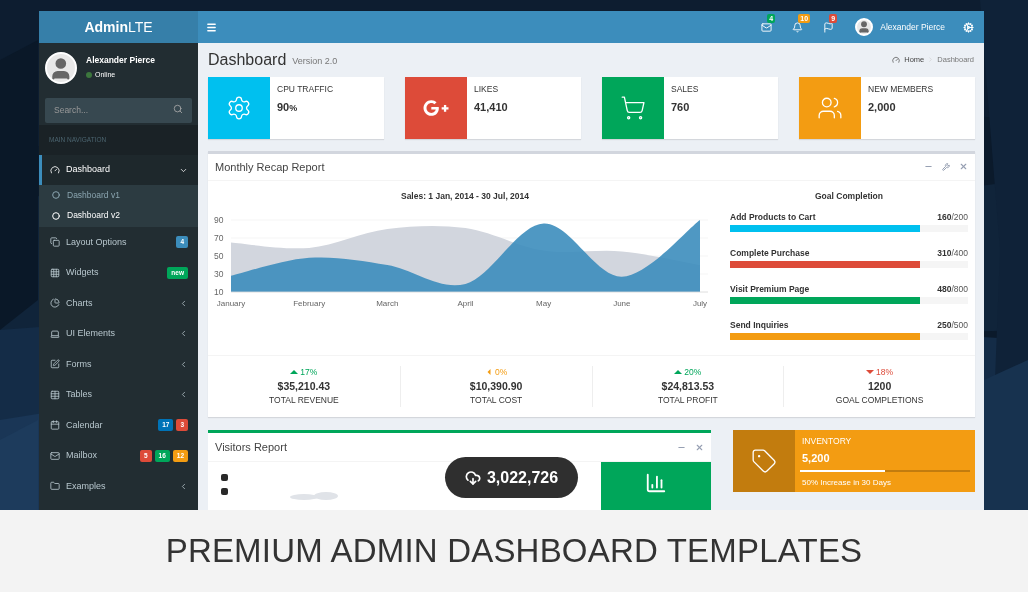 This screenshot has height=592, width=1028. What do you see at coordinates (514, 551) in the screenshot?
I see `headline: PREMIUM ADMIN DASHBOARD TEMPLATES` at bounding box center [514, 551].